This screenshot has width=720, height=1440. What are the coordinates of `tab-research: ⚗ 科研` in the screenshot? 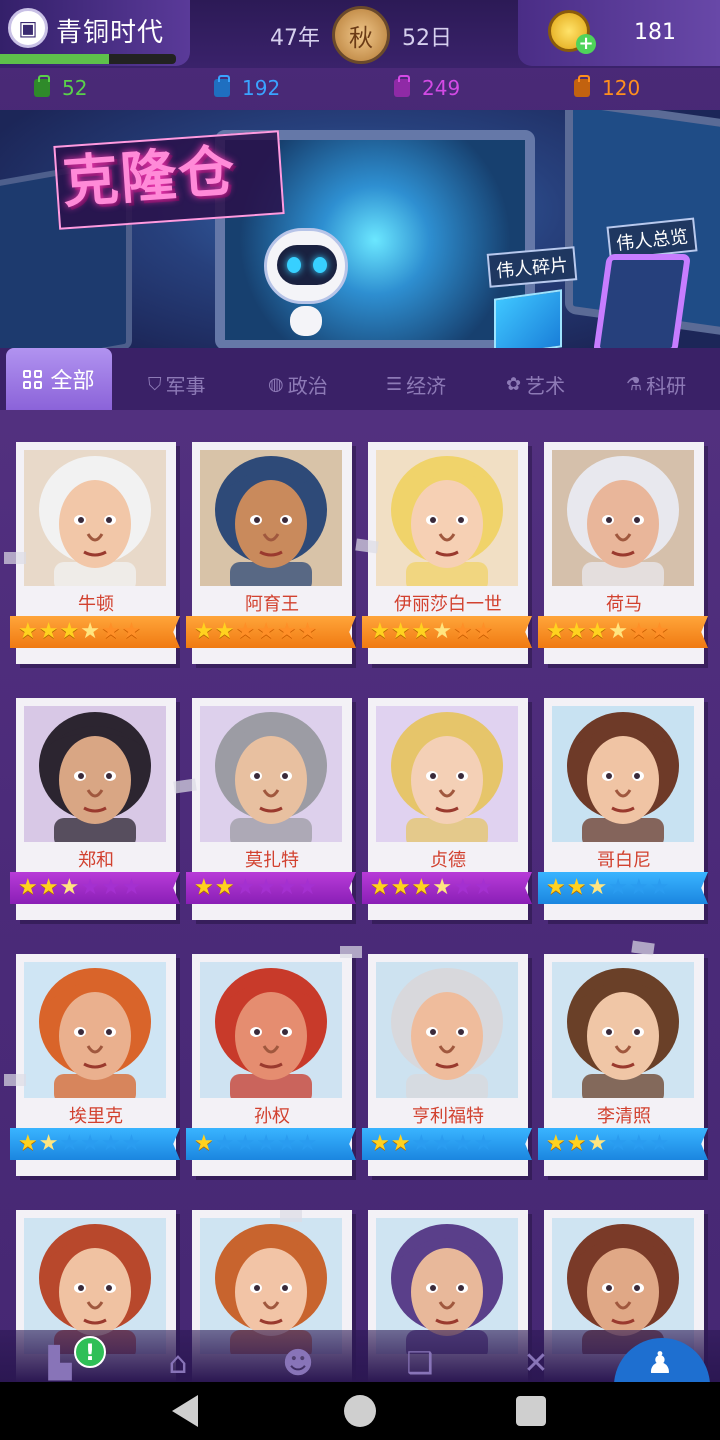 It's located at (656, 384).